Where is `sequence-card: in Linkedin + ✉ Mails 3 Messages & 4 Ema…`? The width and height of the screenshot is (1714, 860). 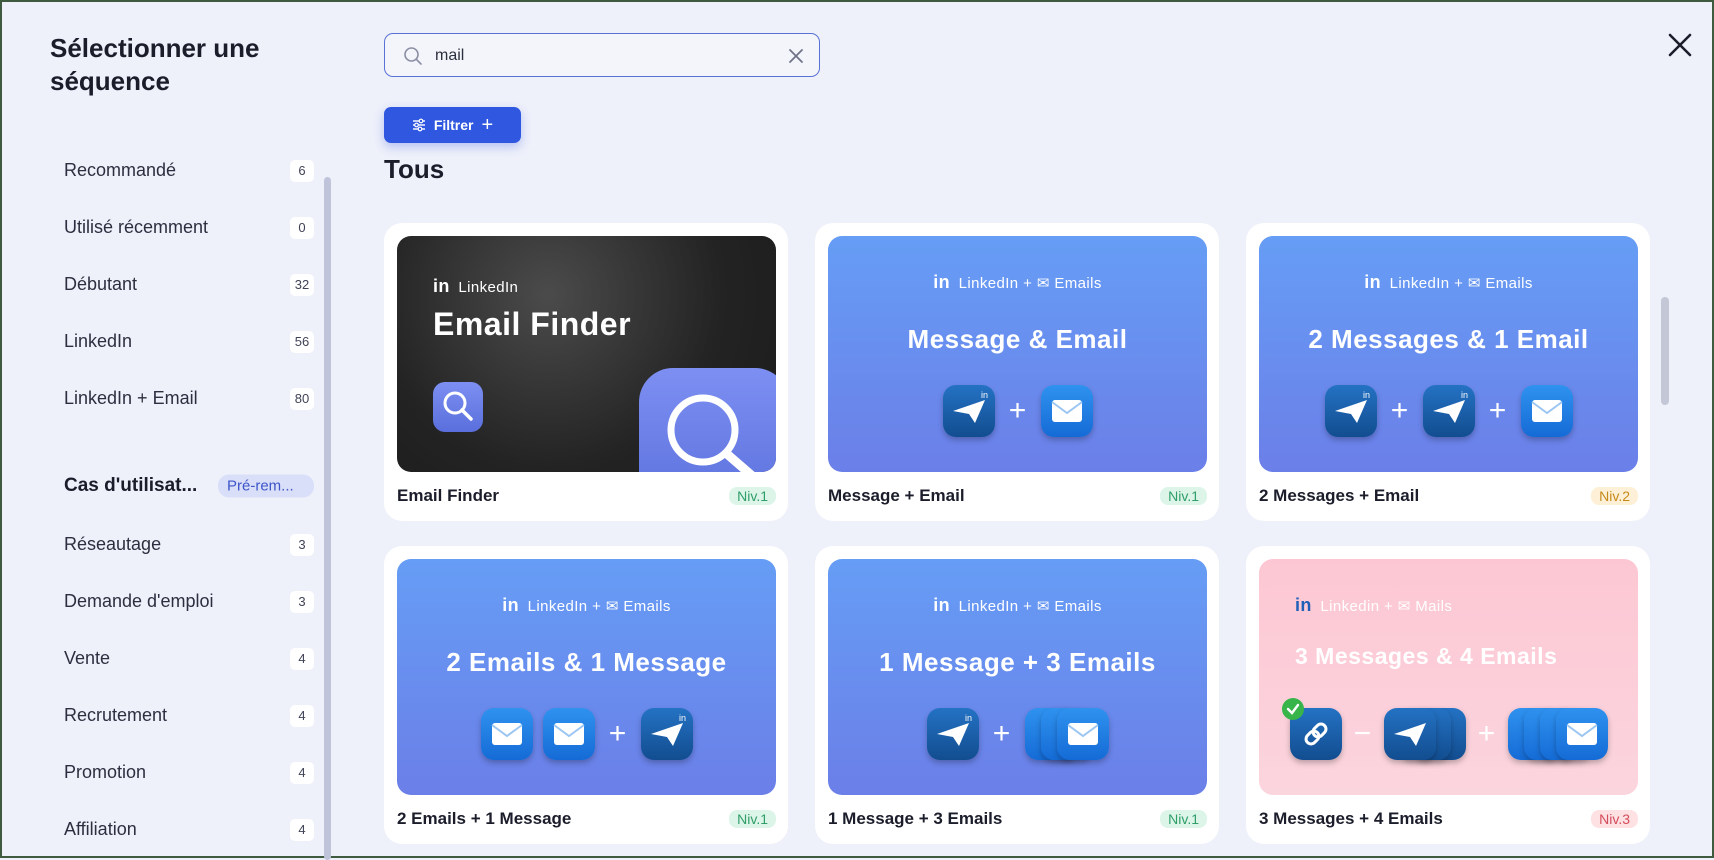
sequence-card: in Linkedin + ✉ Mails 3 Messages & 4 Ema… is located at coordinates (1448, 695).